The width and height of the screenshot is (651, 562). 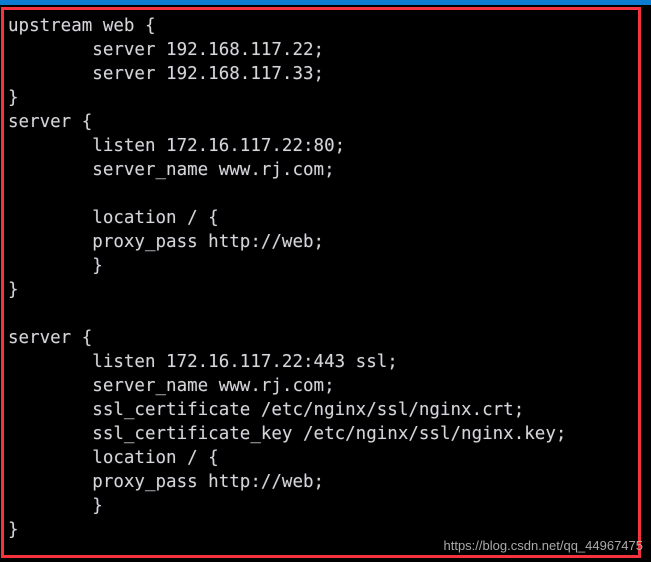 What do you see at coordinates (82, 26) in the screenshot?
I see `code-line: upstream web {` at bounding box center [82, 26].